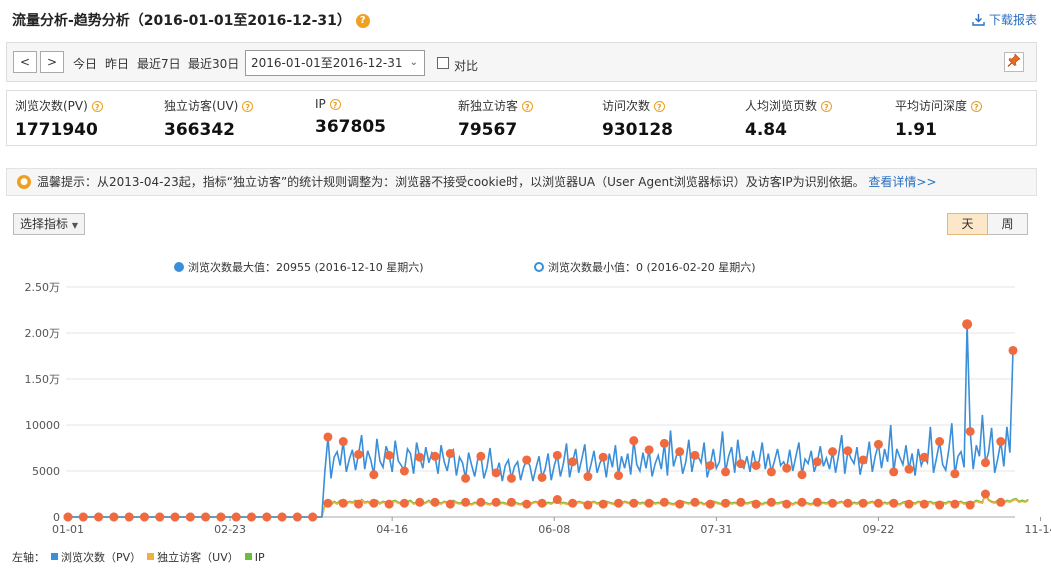  I want to click on metric-value: 366342, so click(199, 130).